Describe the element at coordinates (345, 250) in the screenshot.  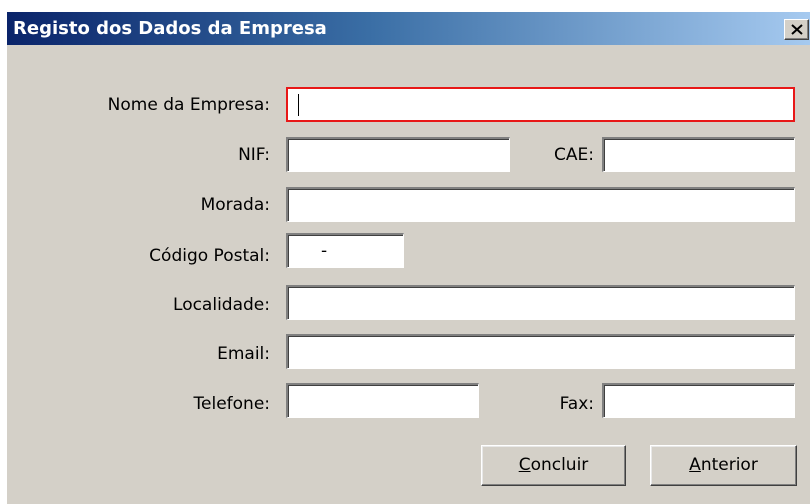
I see `codigo-postal-input: -` at that location.